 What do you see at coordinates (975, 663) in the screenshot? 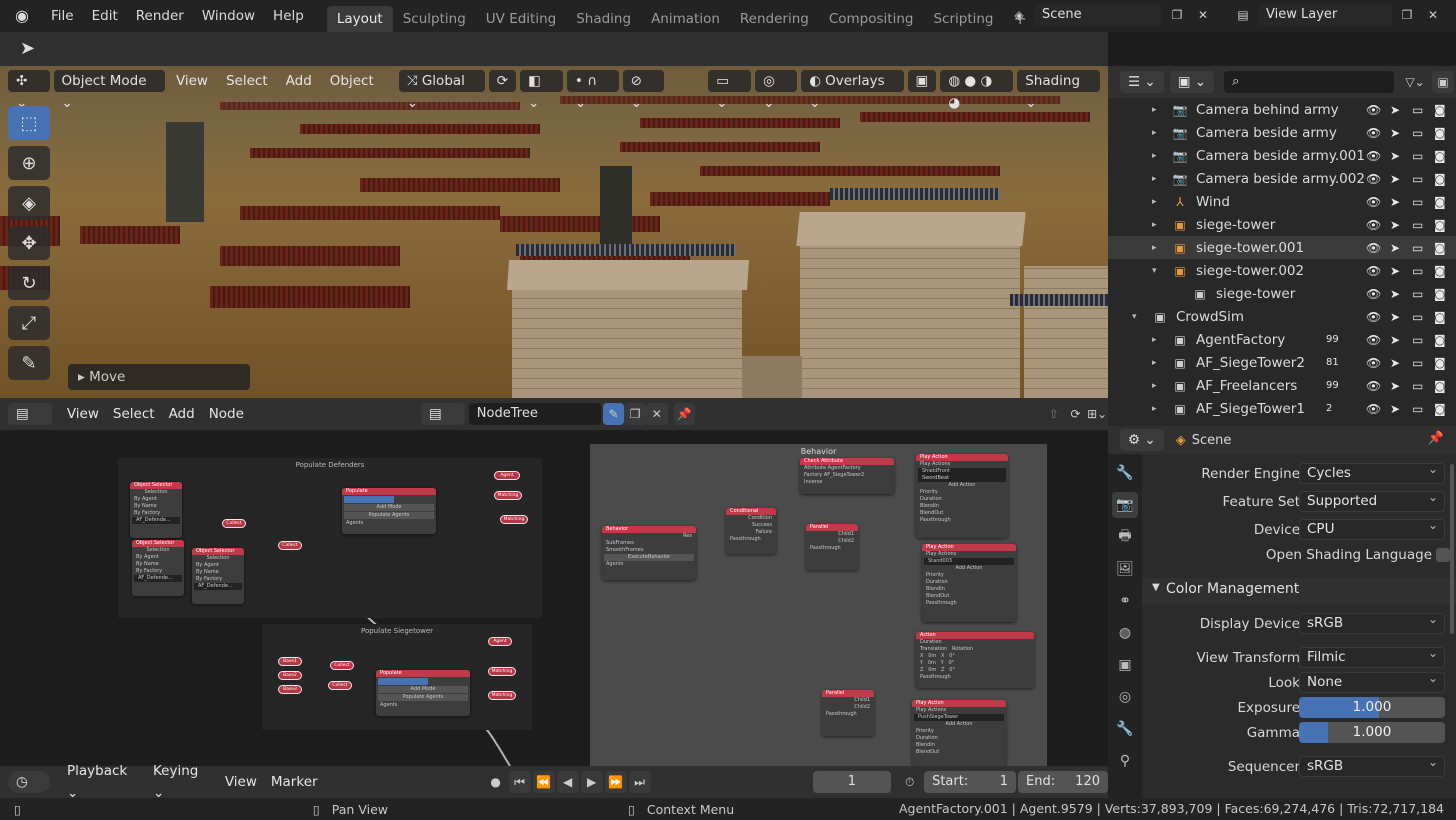
I see `node-row: Y 0m Y 0°` at bounding box center [975, 663].